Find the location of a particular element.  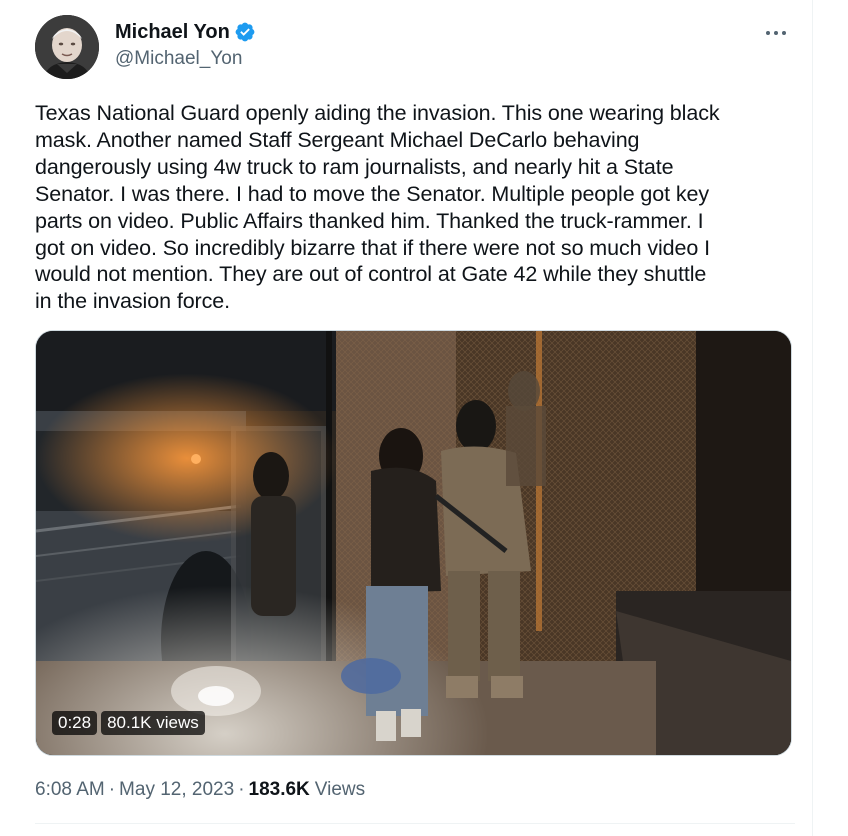

verified-badge-icon is located at coordinates (245, 32).